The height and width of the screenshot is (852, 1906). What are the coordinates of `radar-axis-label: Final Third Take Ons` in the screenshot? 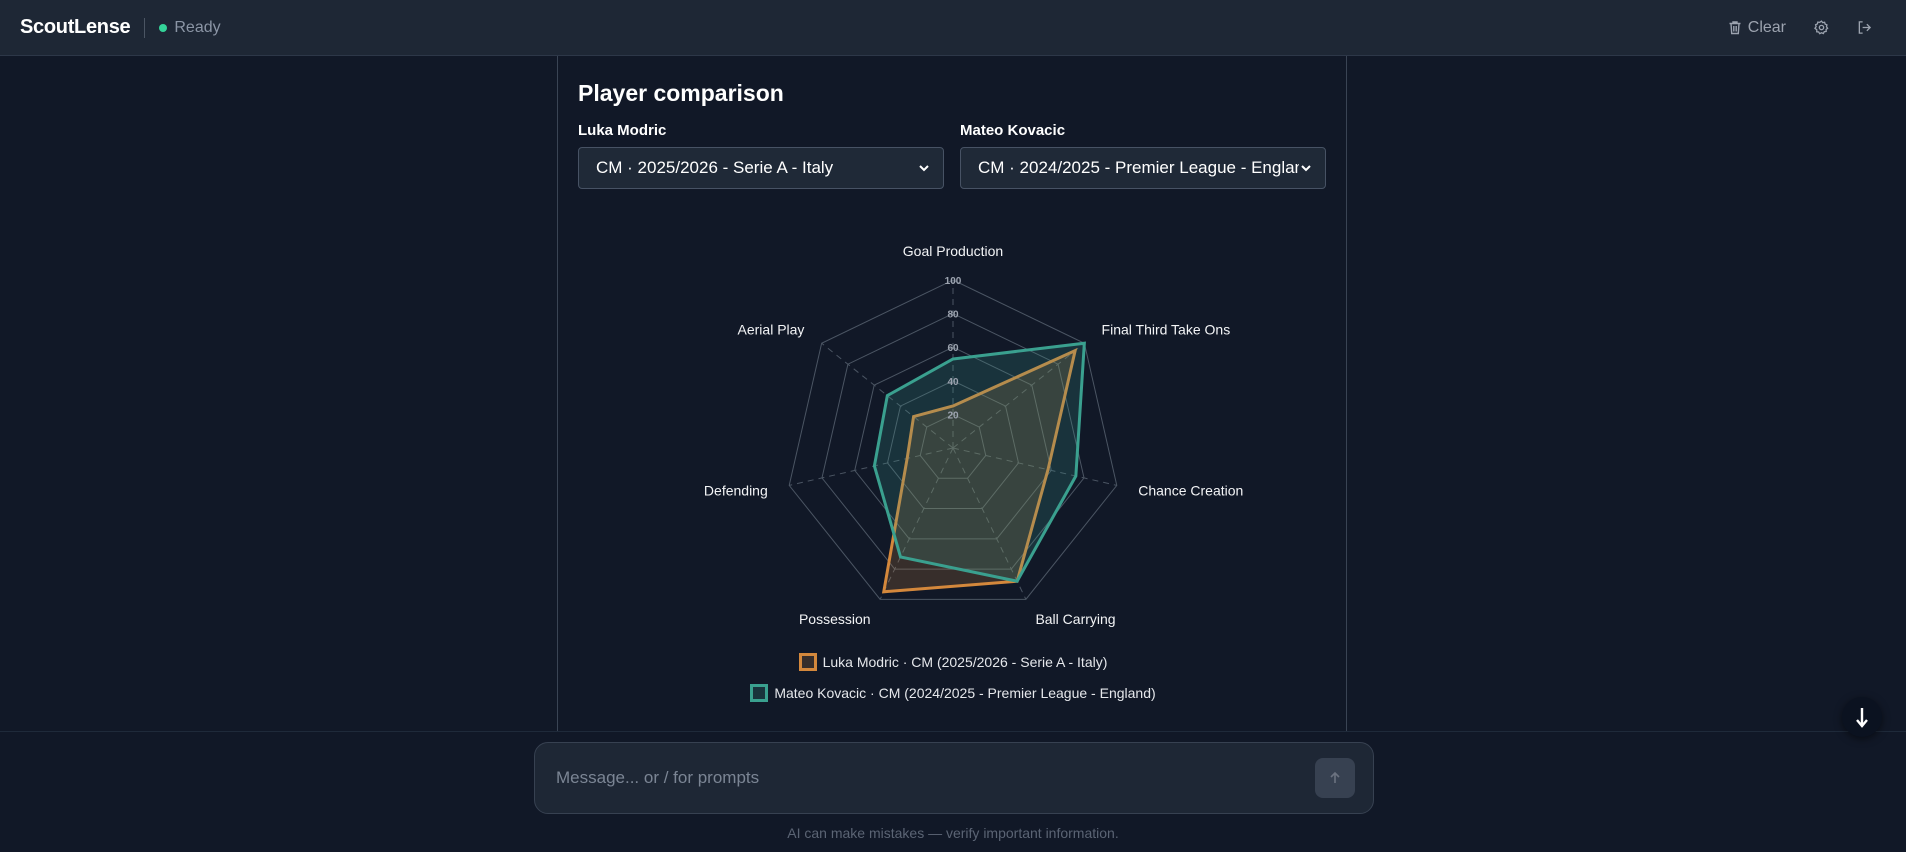 It's located at (1166, 330).